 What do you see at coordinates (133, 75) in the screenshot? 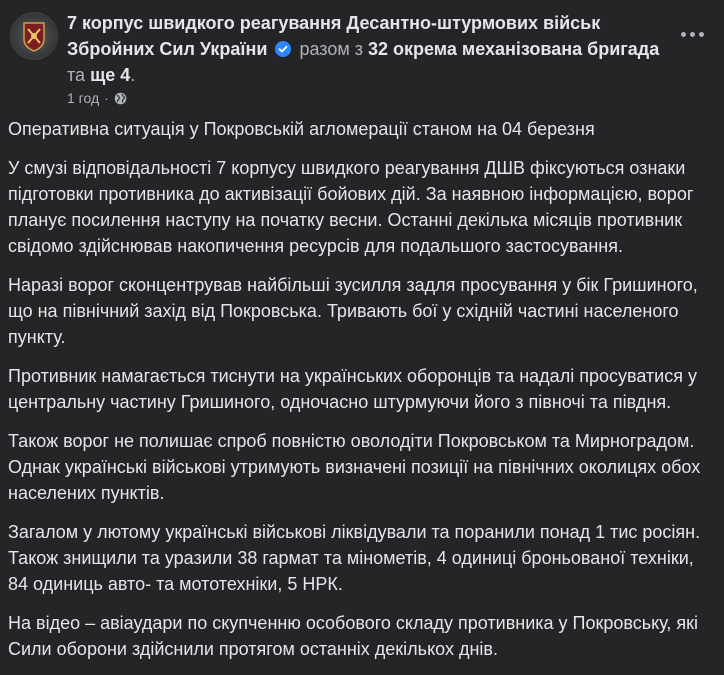
I see `period-text: .` at bounding box center [133, 75].